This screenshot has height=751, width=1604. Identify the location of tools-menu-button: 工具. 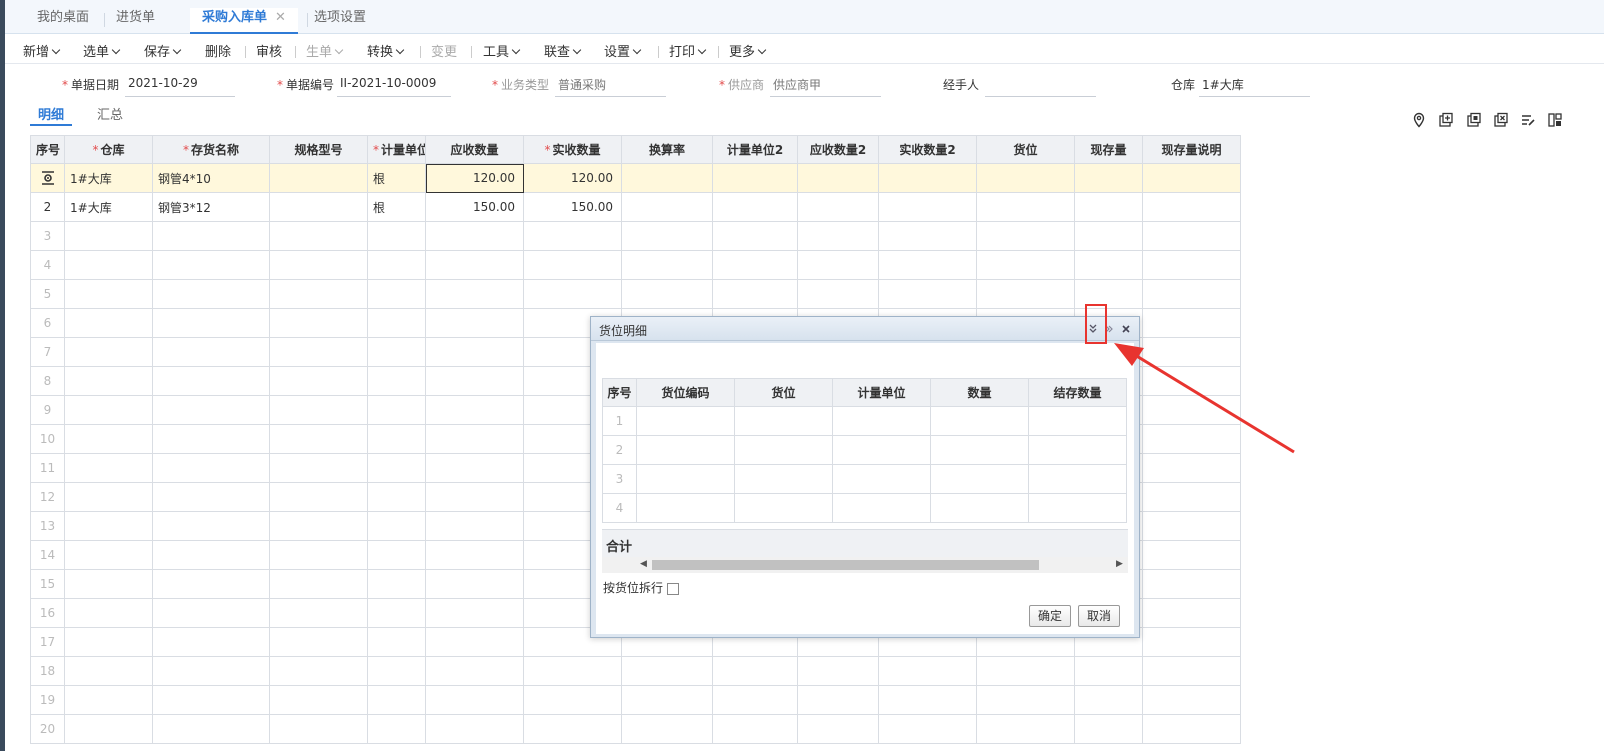
(502, 50).